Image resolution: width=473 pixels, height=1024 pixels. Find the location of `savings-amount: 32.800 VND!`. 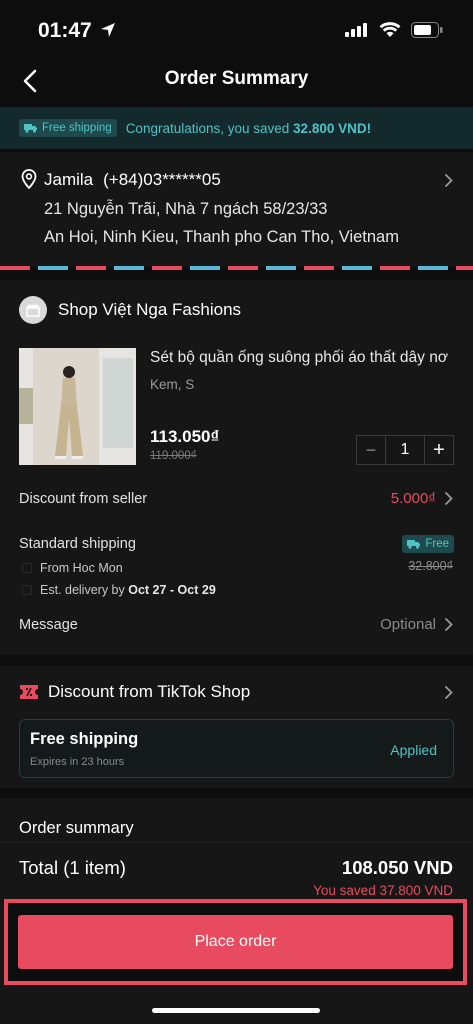

savings-amount: 32.800 VND! is located at coordinates (332, 128).